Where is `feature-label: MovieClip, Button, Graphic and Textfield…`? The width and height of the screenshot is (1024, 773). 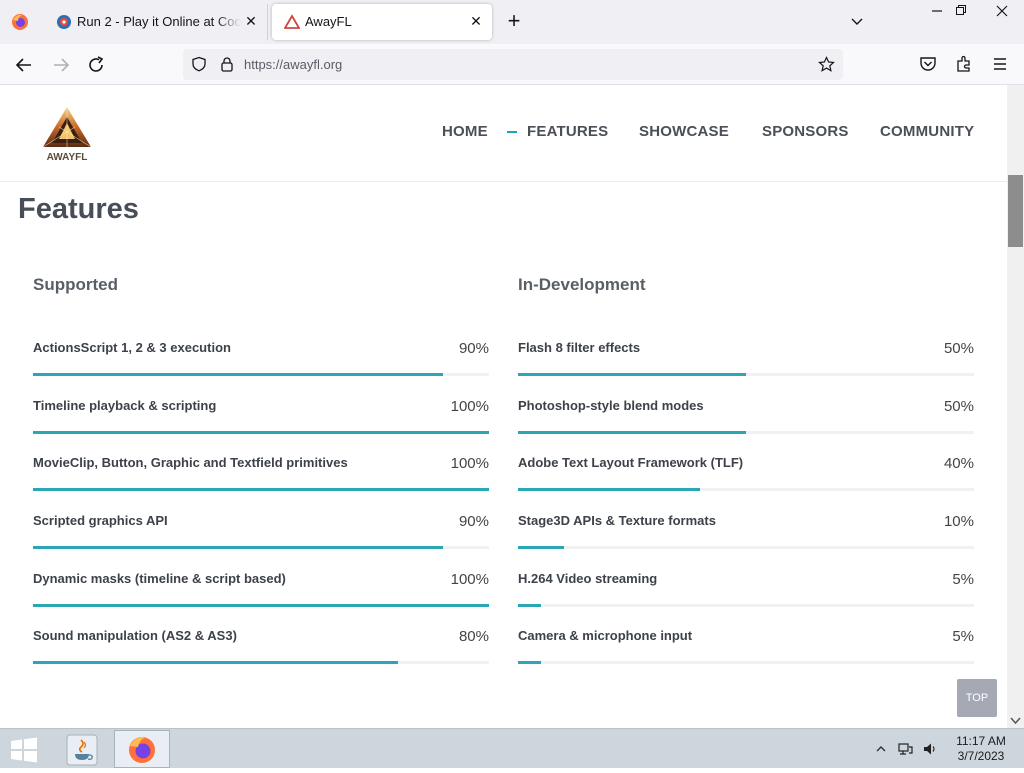
feature-label: MovieClip, Button, Graphic and Textfield… is located at coordinates (190, 463).